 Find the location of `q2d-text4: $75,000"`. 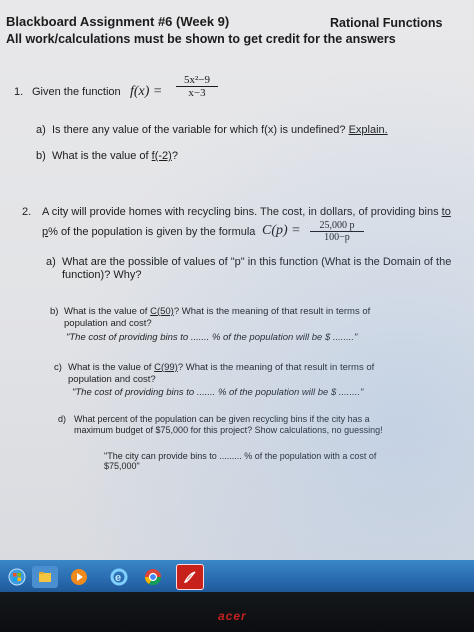

q2d-text4: $75,000" is located at coordinates (122, 466).